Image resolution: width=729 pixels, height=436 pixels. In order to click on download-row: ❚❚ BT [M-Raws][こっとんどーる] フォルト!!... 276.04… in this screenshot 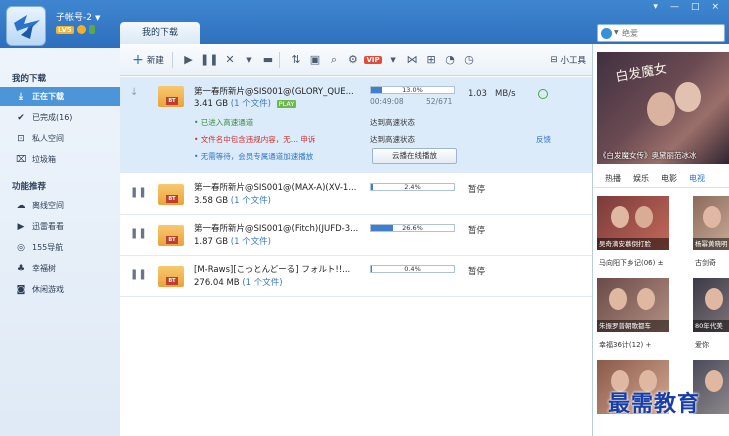, I will do `click(356, 277)`.